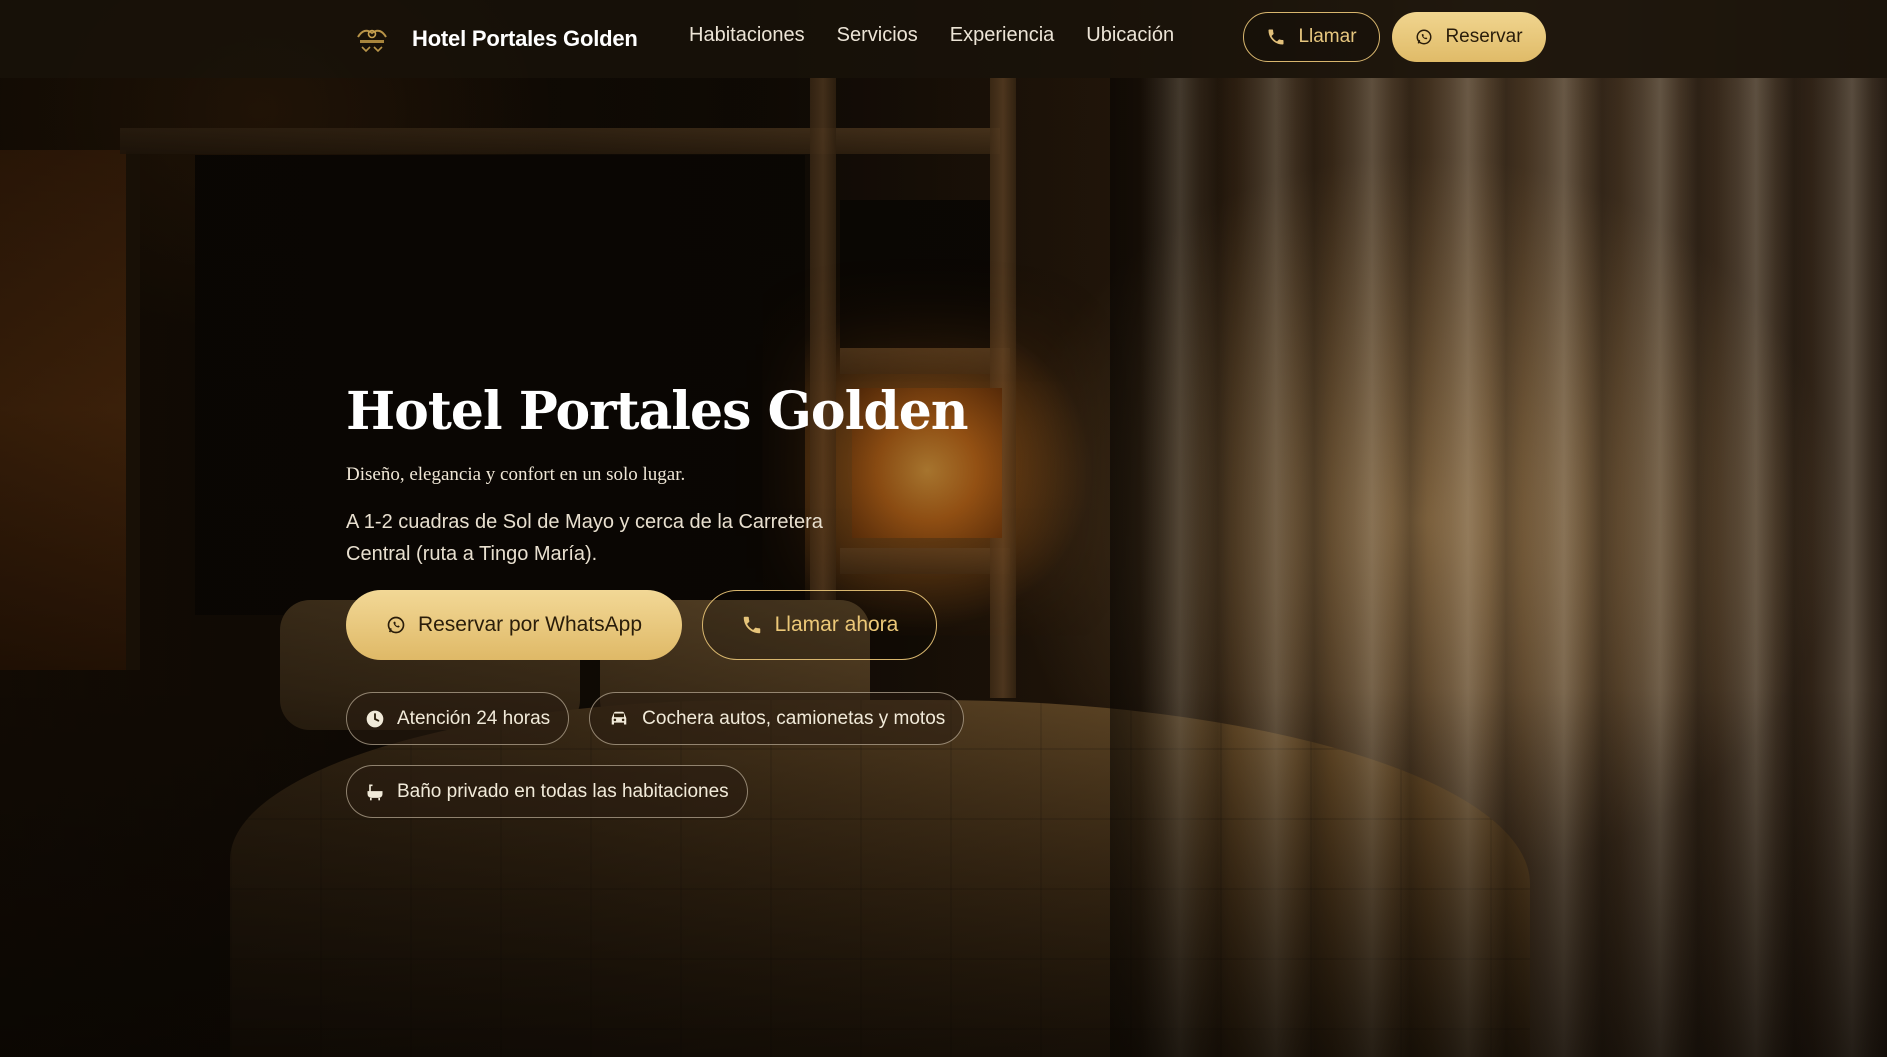 The width and height of the screenshot is (1887, 1057). I want to click on whatsapp-booking-button: Reservar por WhatsApp, so click(514, 625).